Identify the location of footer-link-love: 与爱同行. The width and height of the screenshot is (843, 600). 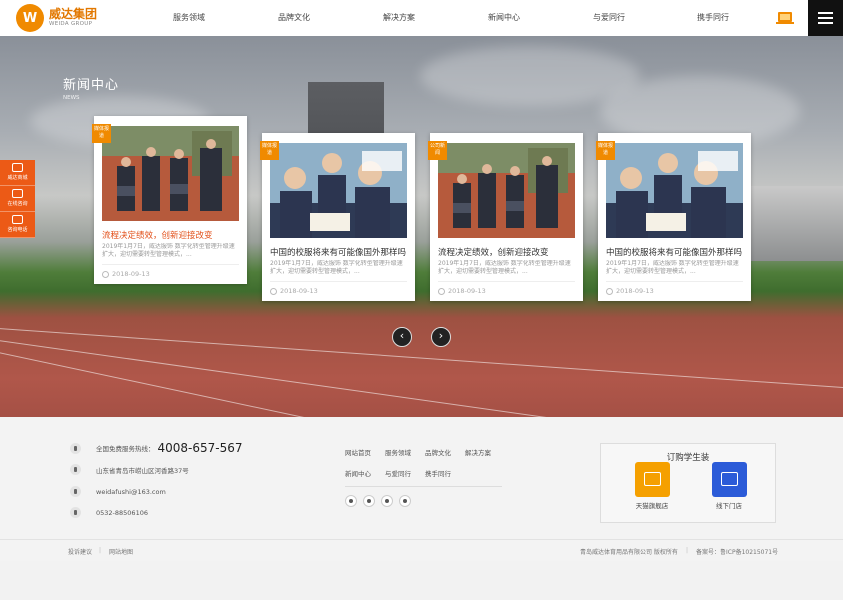
(398, 473).